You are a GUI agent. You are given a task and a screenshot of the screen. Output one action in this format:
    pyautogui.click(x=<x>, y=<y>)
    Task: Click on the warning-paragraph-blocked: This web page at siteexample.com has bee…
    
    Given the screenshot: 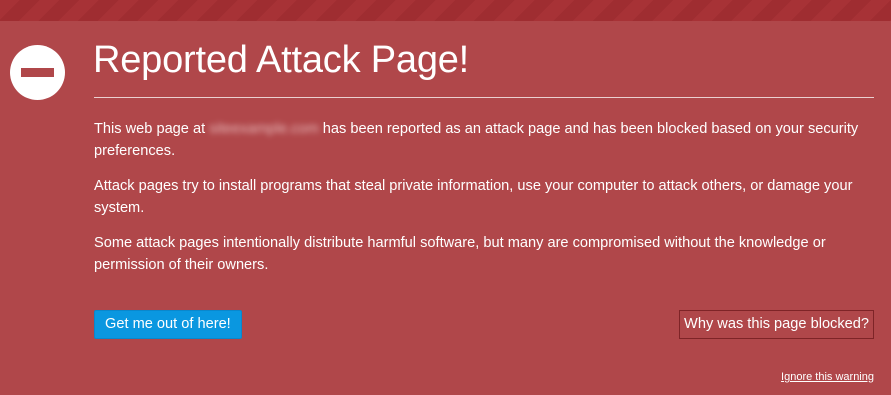 What is the action you would take?
    pyautogui.click(x=479, y=140)
    